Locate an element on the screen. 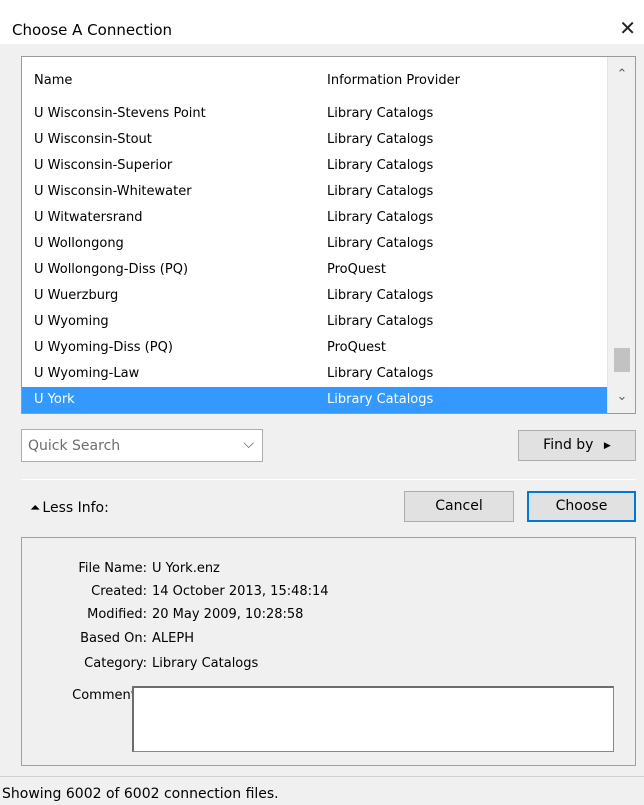 The width and height of the screenshot is (644, 805). created-label: Created: is located at coordinates (119, 591).